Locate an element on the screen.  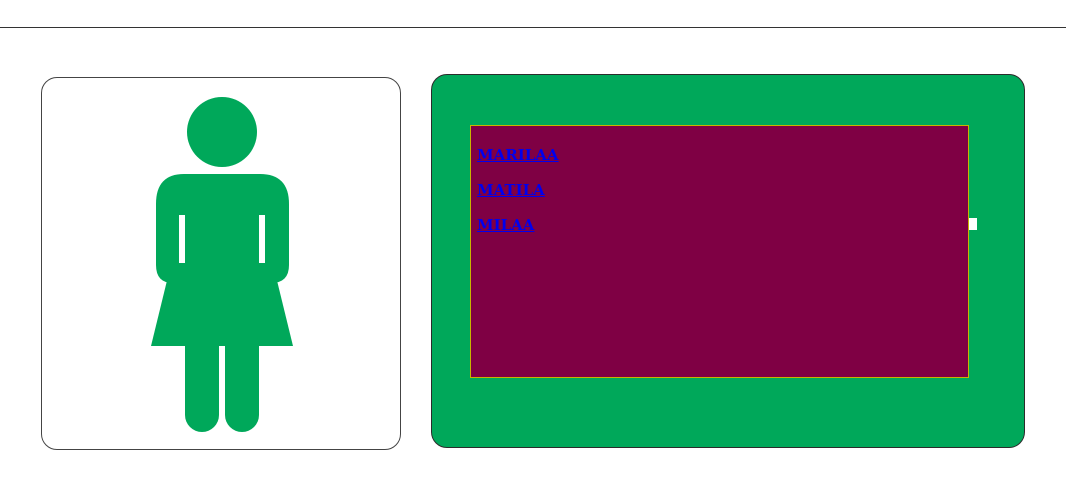
figure-right-leg is located at coordinates (242, 380).